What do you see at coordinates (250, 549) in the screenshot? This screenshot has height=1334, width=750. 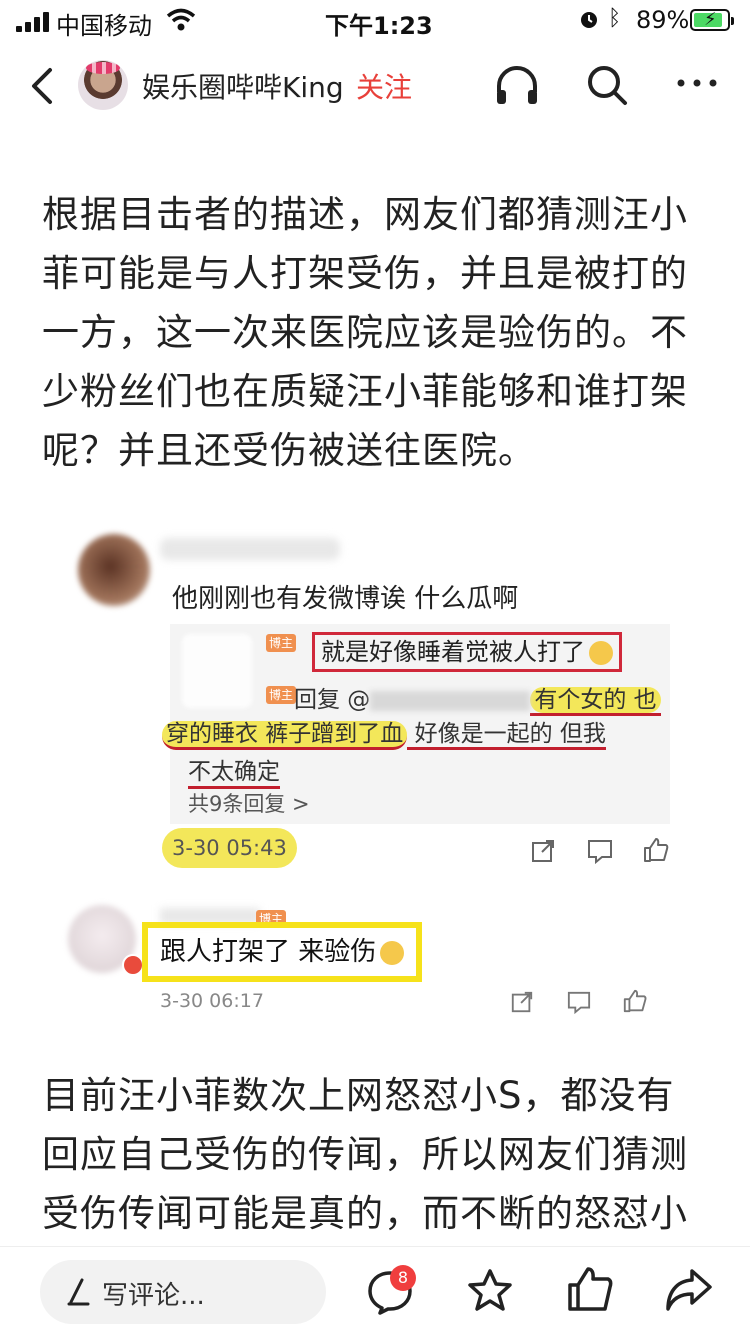 I see `commenter-name-masked` at bounding box center [250, 549].